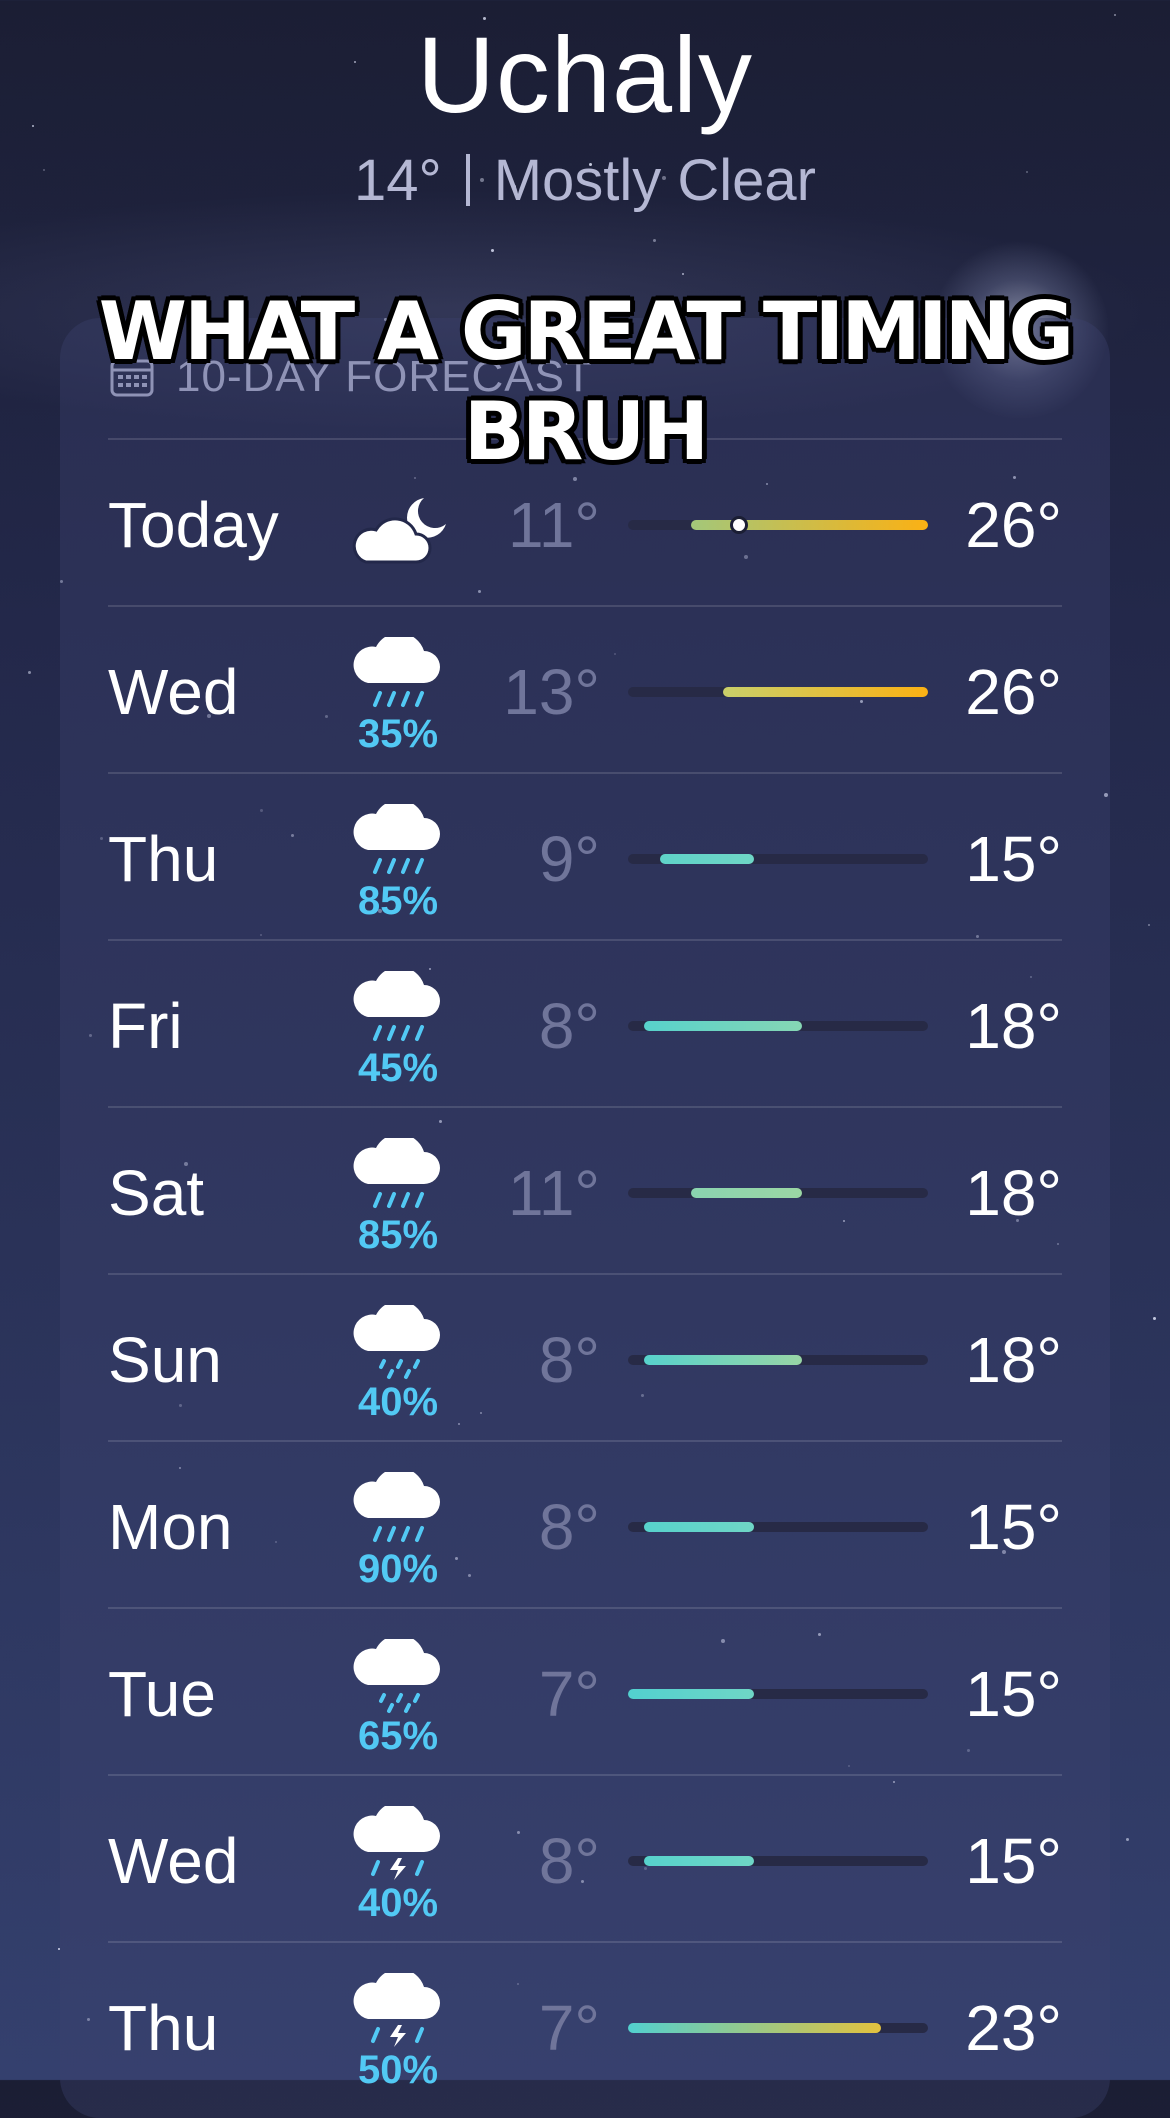 This screenshot has width=1170, height=2118. What do you see at coordinates (738, 525) in the screenshot?
I see `current-temp-dot` at bounding box center [738, 525].